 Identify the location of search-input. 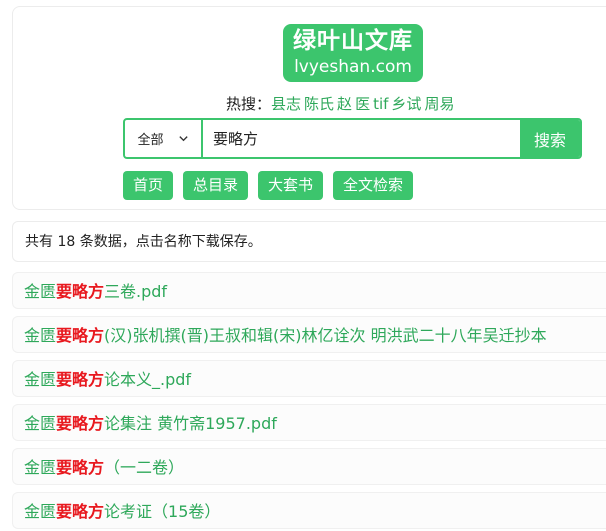
(361, 138).